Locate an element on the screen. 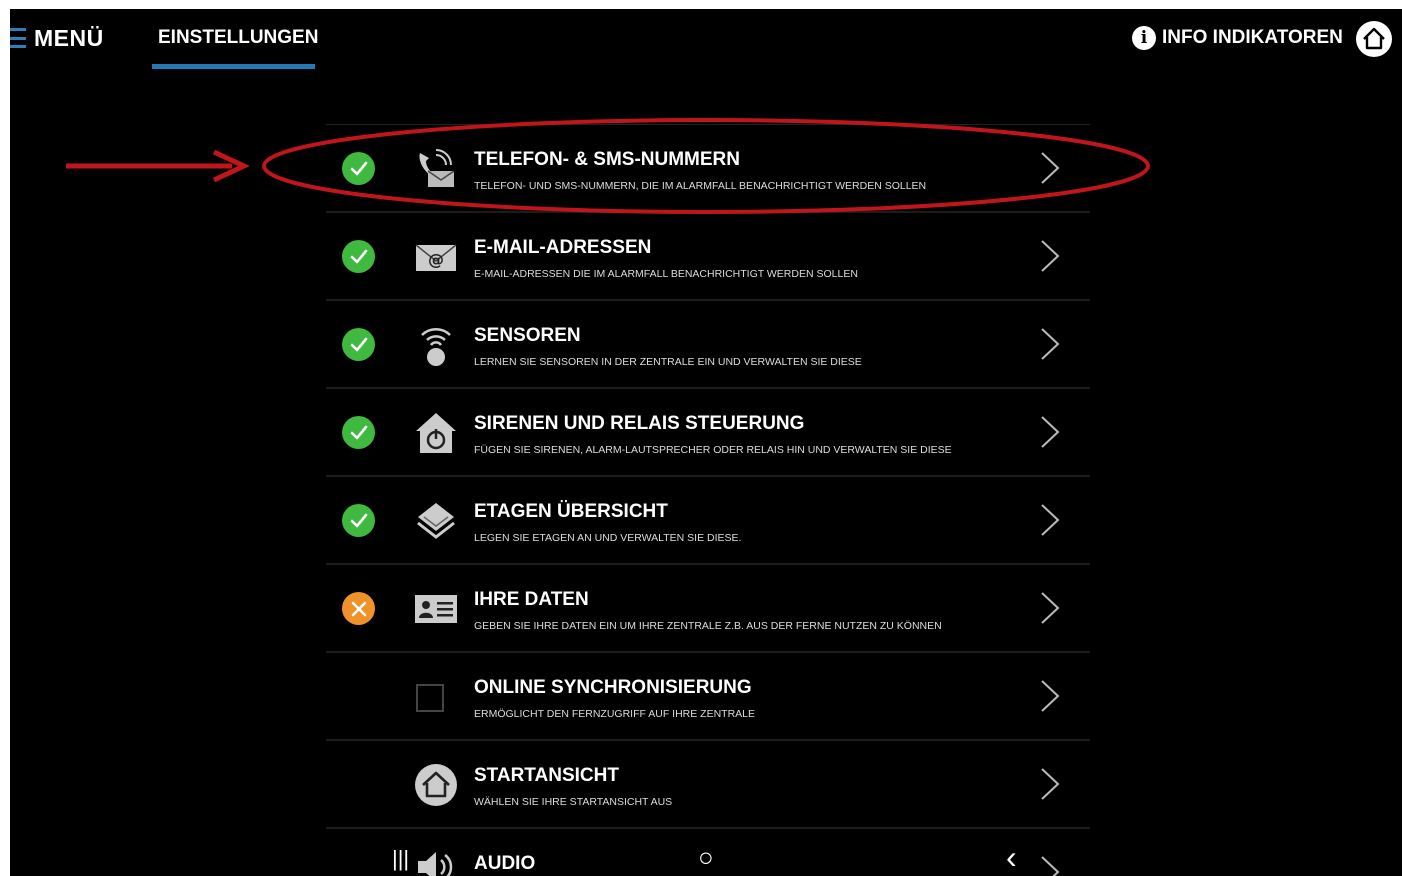 The image size is (1402, 876). menu-label: MENÜ is located at coordinates (69, 37).